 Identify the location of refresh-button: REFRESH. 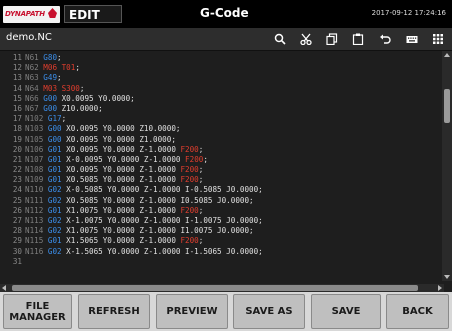
(114, 311).